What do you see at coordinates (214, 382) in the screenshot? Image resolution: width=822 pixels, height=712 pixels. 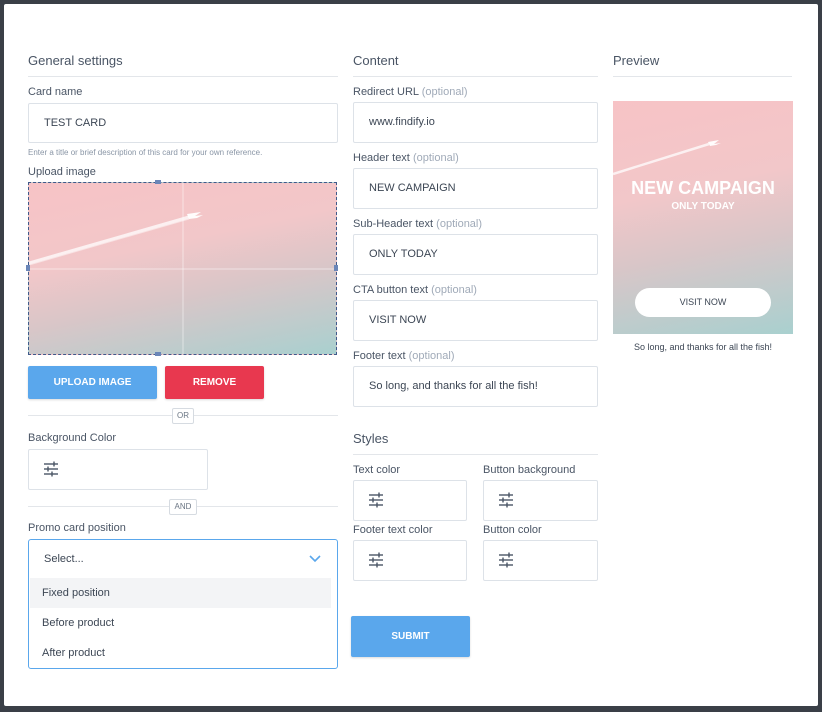 I see `remove-image-button: REMOVE` at bounding box center [214, 382].